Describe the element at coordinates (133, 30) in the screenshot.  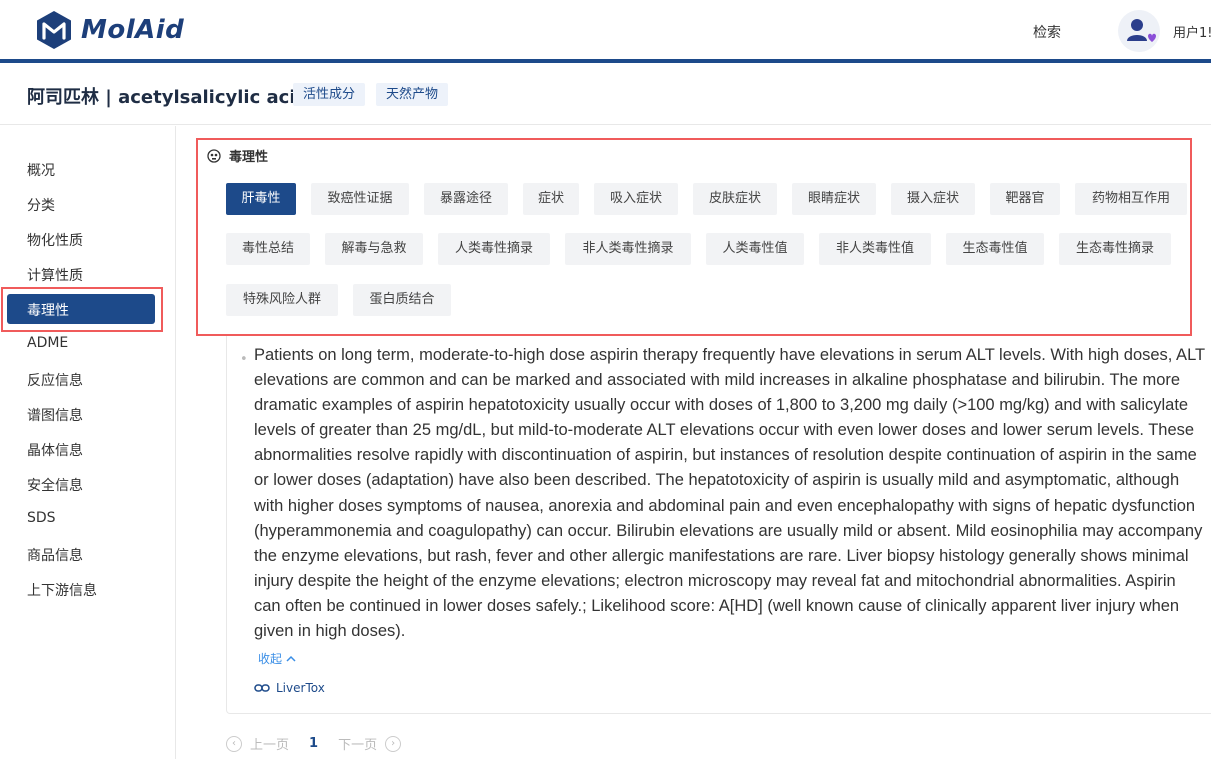
I see `brand-name: MolAid` at that location.